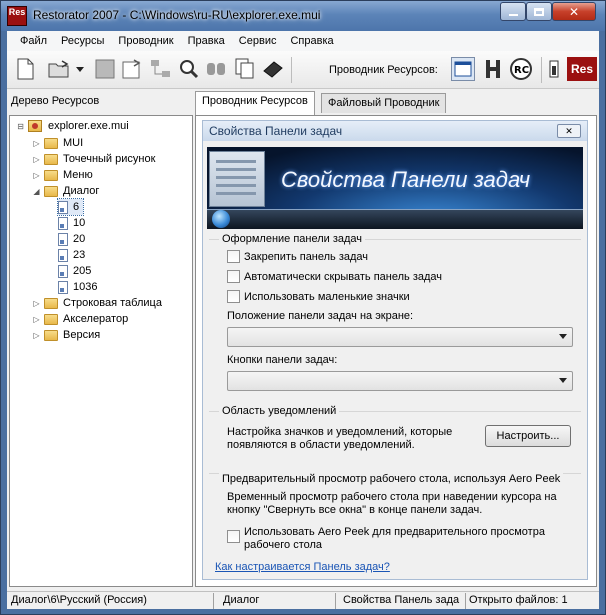 The width and height of the screenshot is (606, 615). I want to click on extract-button, so click(161, 69).